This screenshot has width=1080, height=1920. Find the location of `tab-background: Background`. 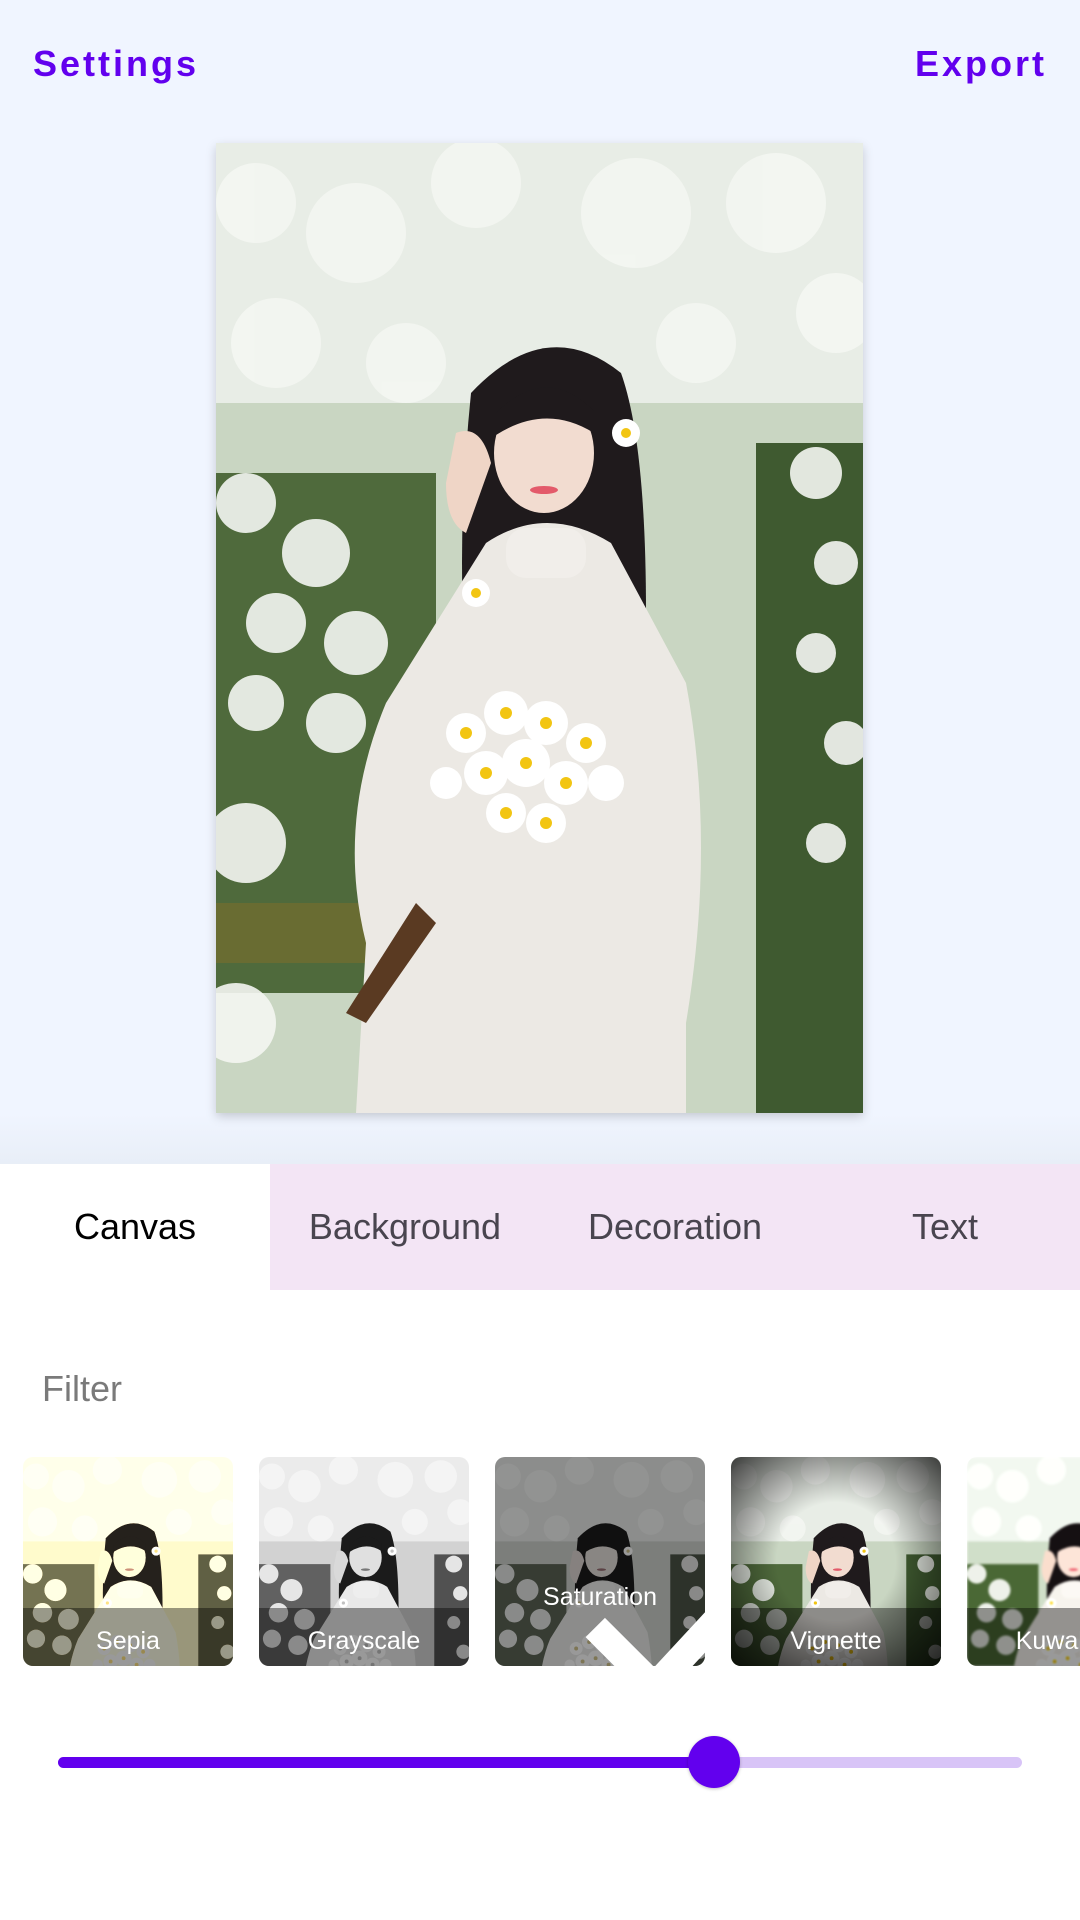

tab-background: Background is located at coordinates (405, 1227).